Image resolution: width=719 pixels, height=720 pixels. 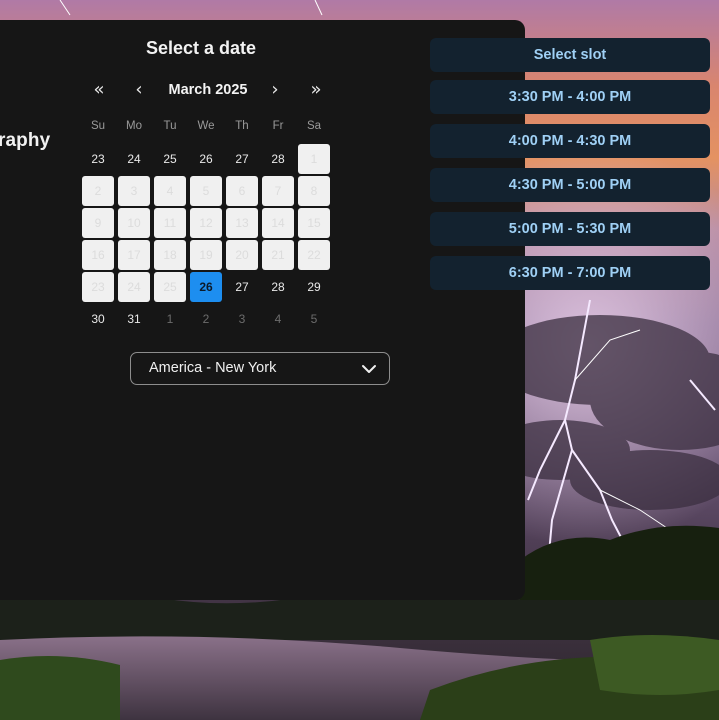 What do you see at coordinates (314, 223) in the screenshot?
I see `calendar-day: 15` at bounding box center [314, 223].